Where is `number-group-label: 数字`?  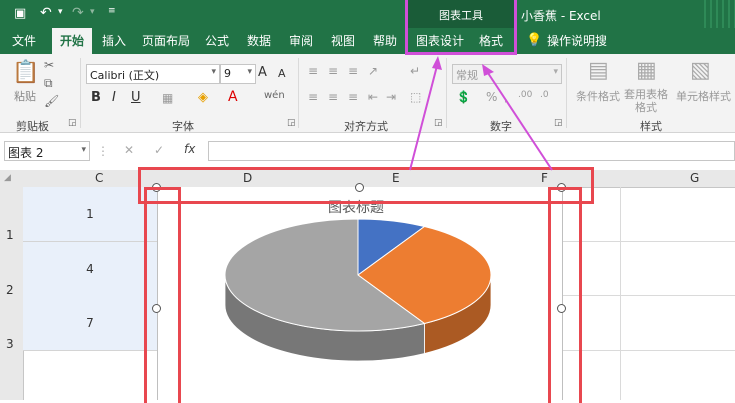
number-group-label: 数字 is located at coordinates (501, 126).